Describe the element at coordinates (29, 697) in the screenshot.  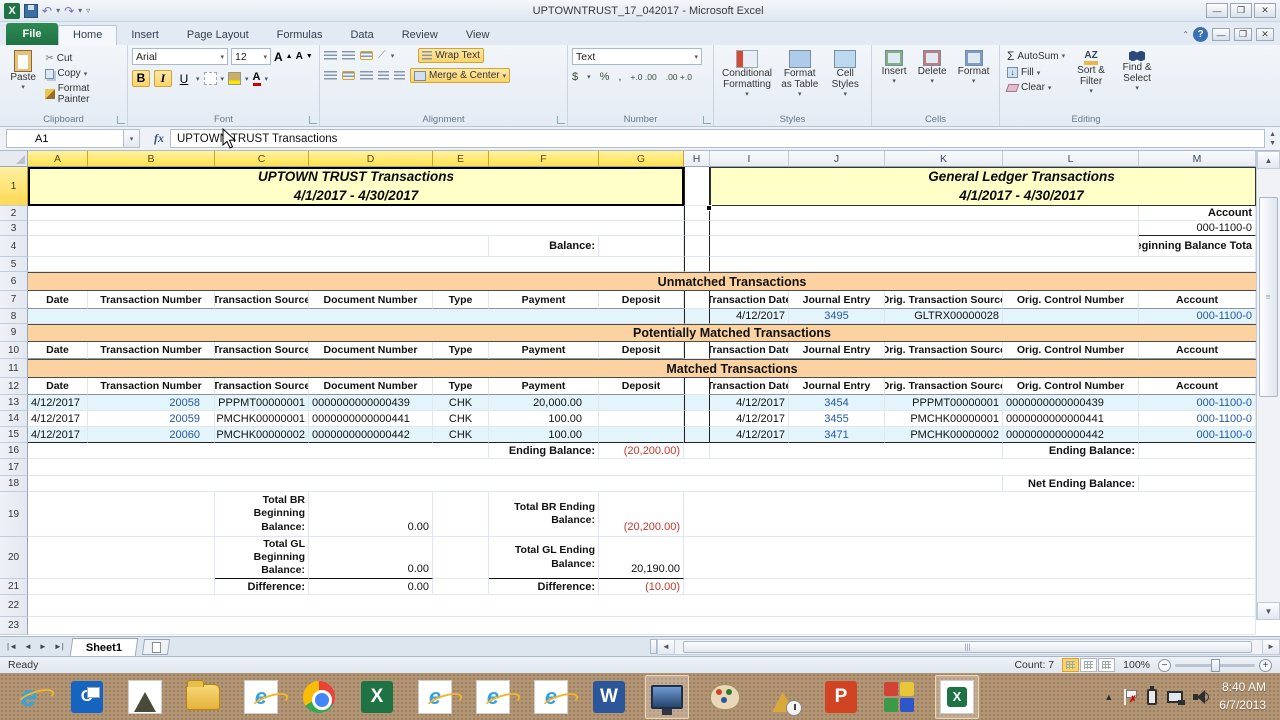
I see `taskbar-ie-button: e` at that location.